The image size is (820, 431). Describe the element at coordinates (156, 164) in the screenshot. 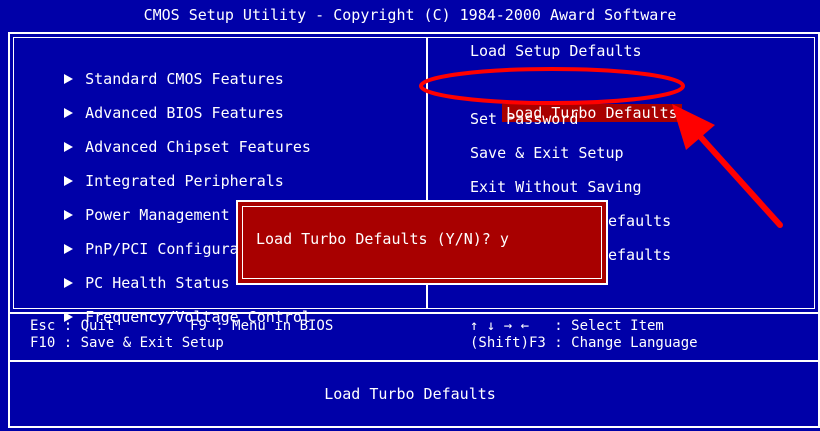

I see `menu-item-integrated-peripherals: Integrated Peripherals` at that location.